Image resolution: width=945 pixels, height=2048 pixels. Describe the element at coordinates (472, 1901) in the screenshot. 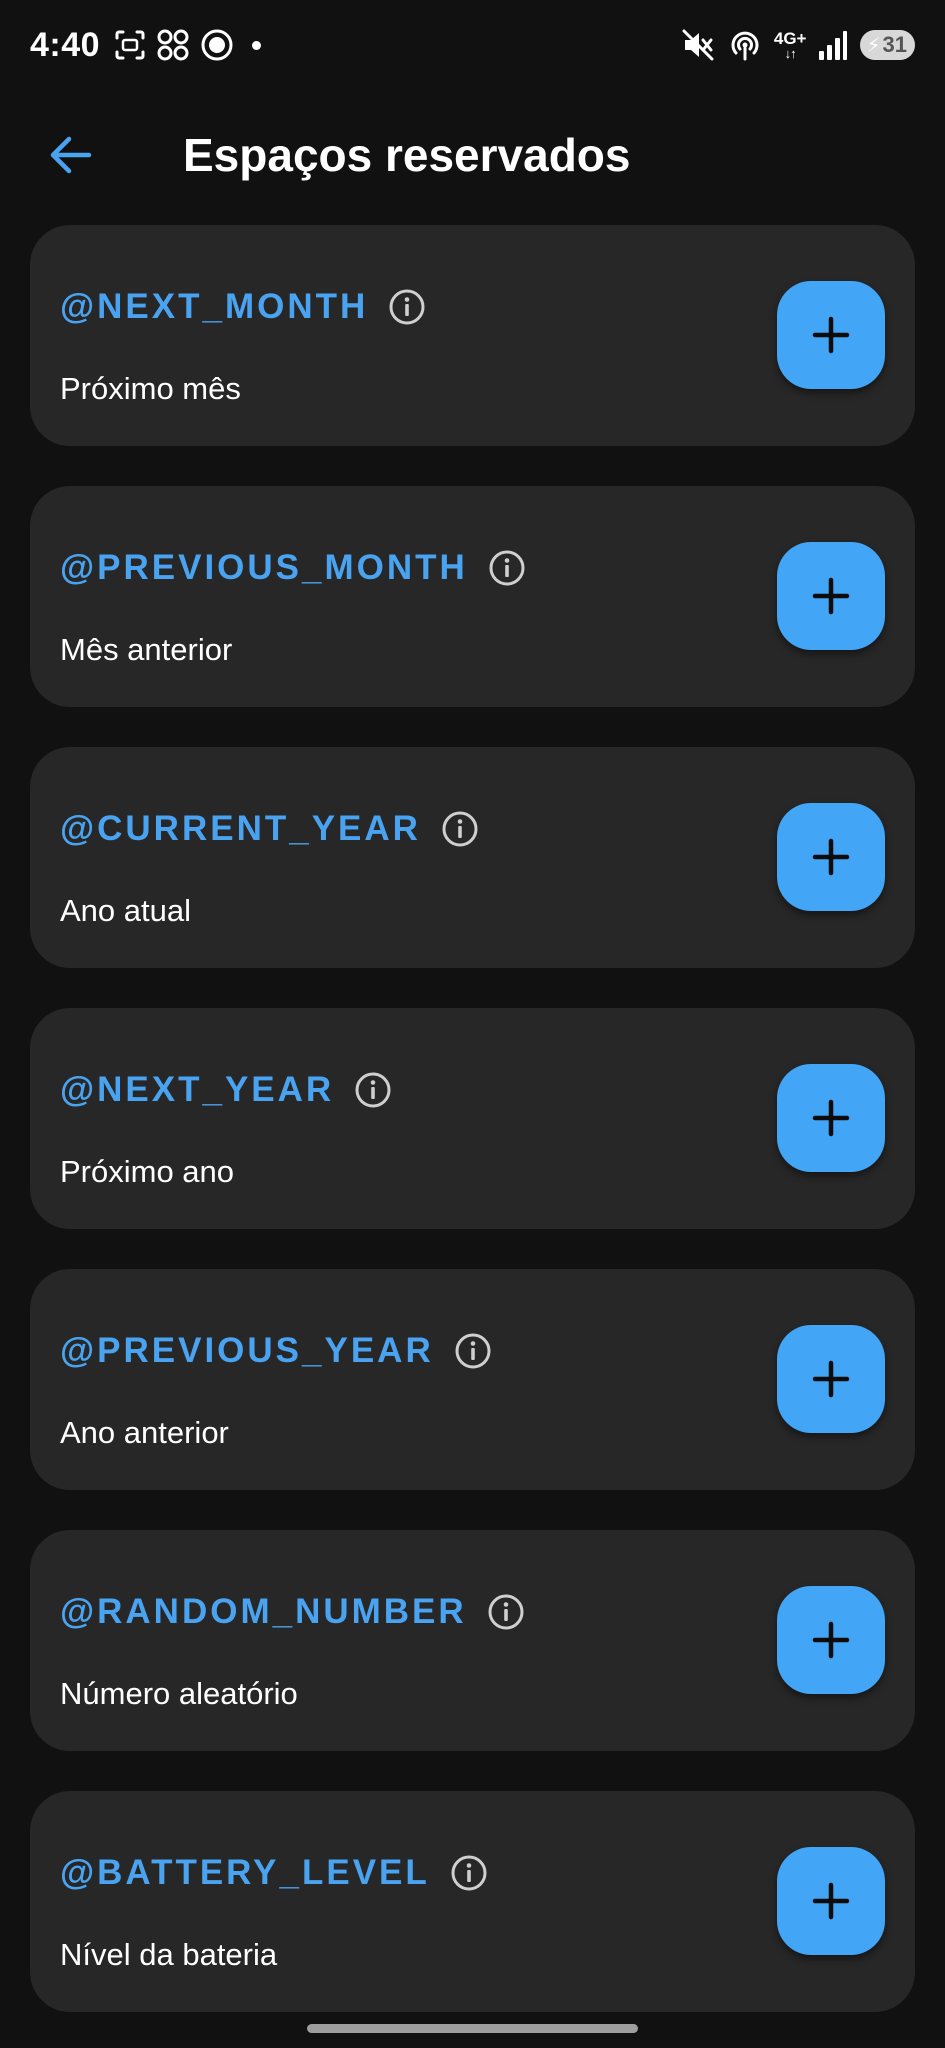

I see `placeholder-card: @BATTERY_LEVEL Nível da bateria` at that location.